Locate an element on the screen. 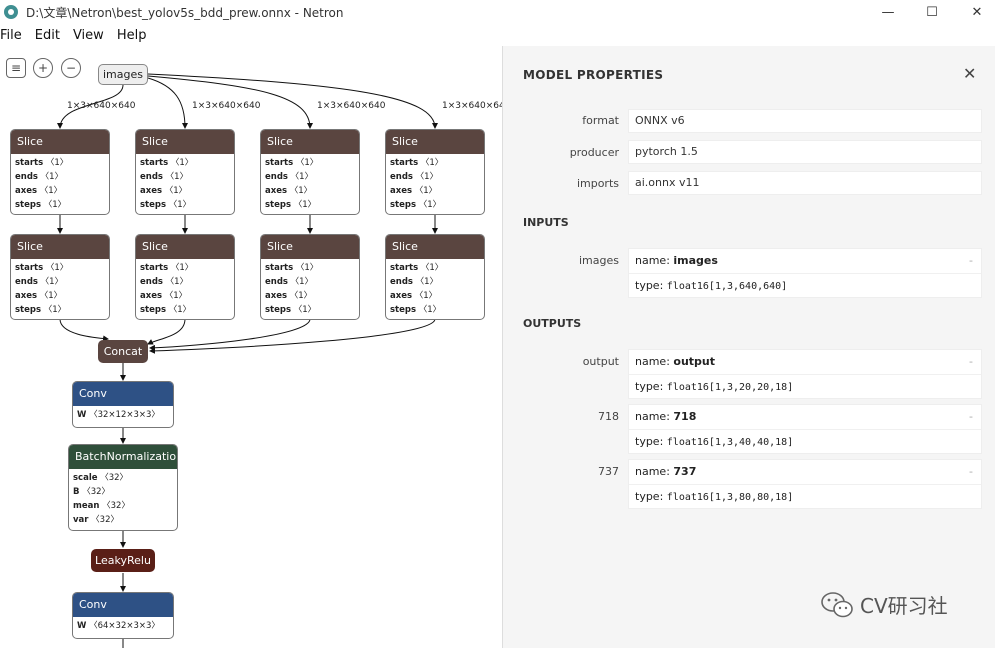 The width and height of the screenshot is (995, 648). output-label: 737 is located at coordinates (608, 471).